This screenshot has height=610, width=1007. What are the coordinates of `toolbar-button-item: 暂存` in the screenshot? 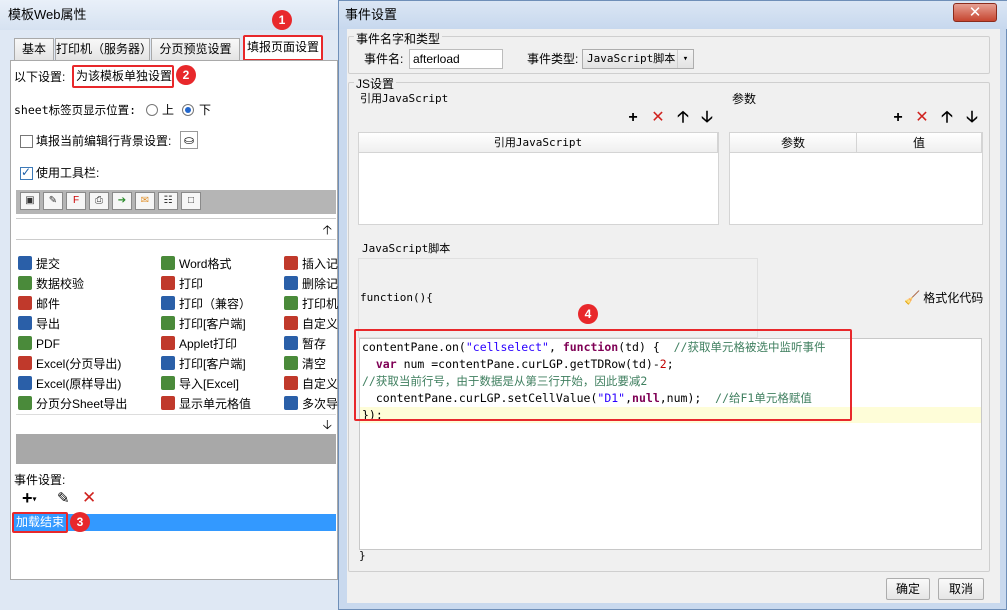 It's located at (311, 344).